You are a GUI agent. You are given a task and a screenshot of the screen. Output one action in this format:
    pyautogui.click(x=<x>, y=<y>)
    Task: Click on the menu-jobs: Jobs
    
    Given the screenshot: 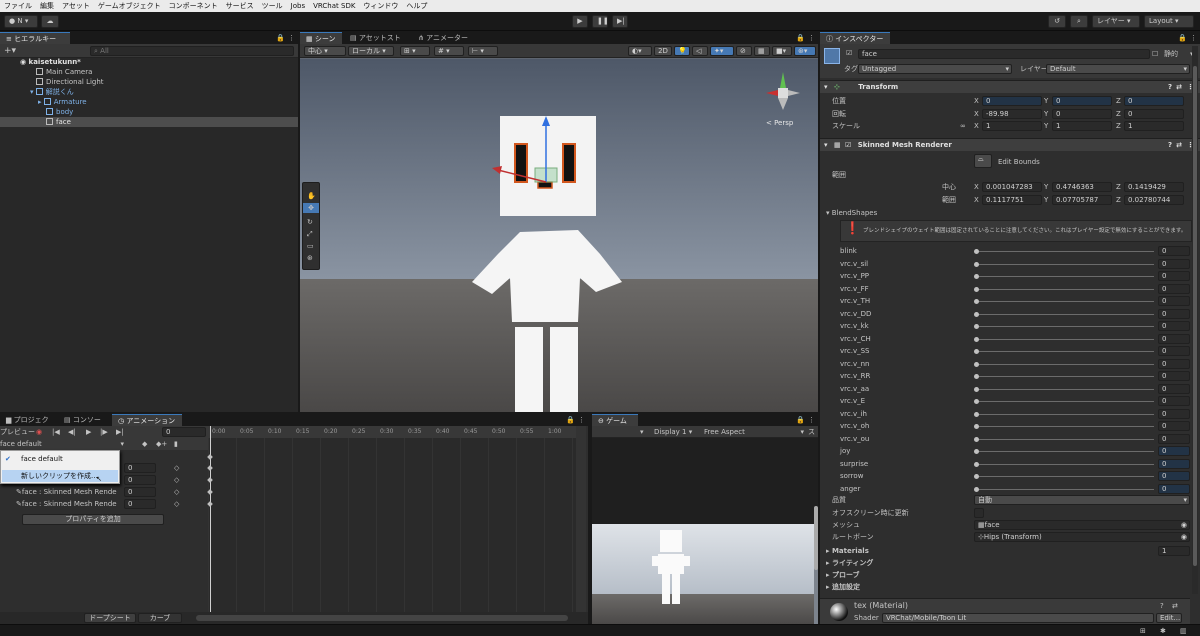 What is the action you would take?
    pyautogui.click(x=298, y=6)
    